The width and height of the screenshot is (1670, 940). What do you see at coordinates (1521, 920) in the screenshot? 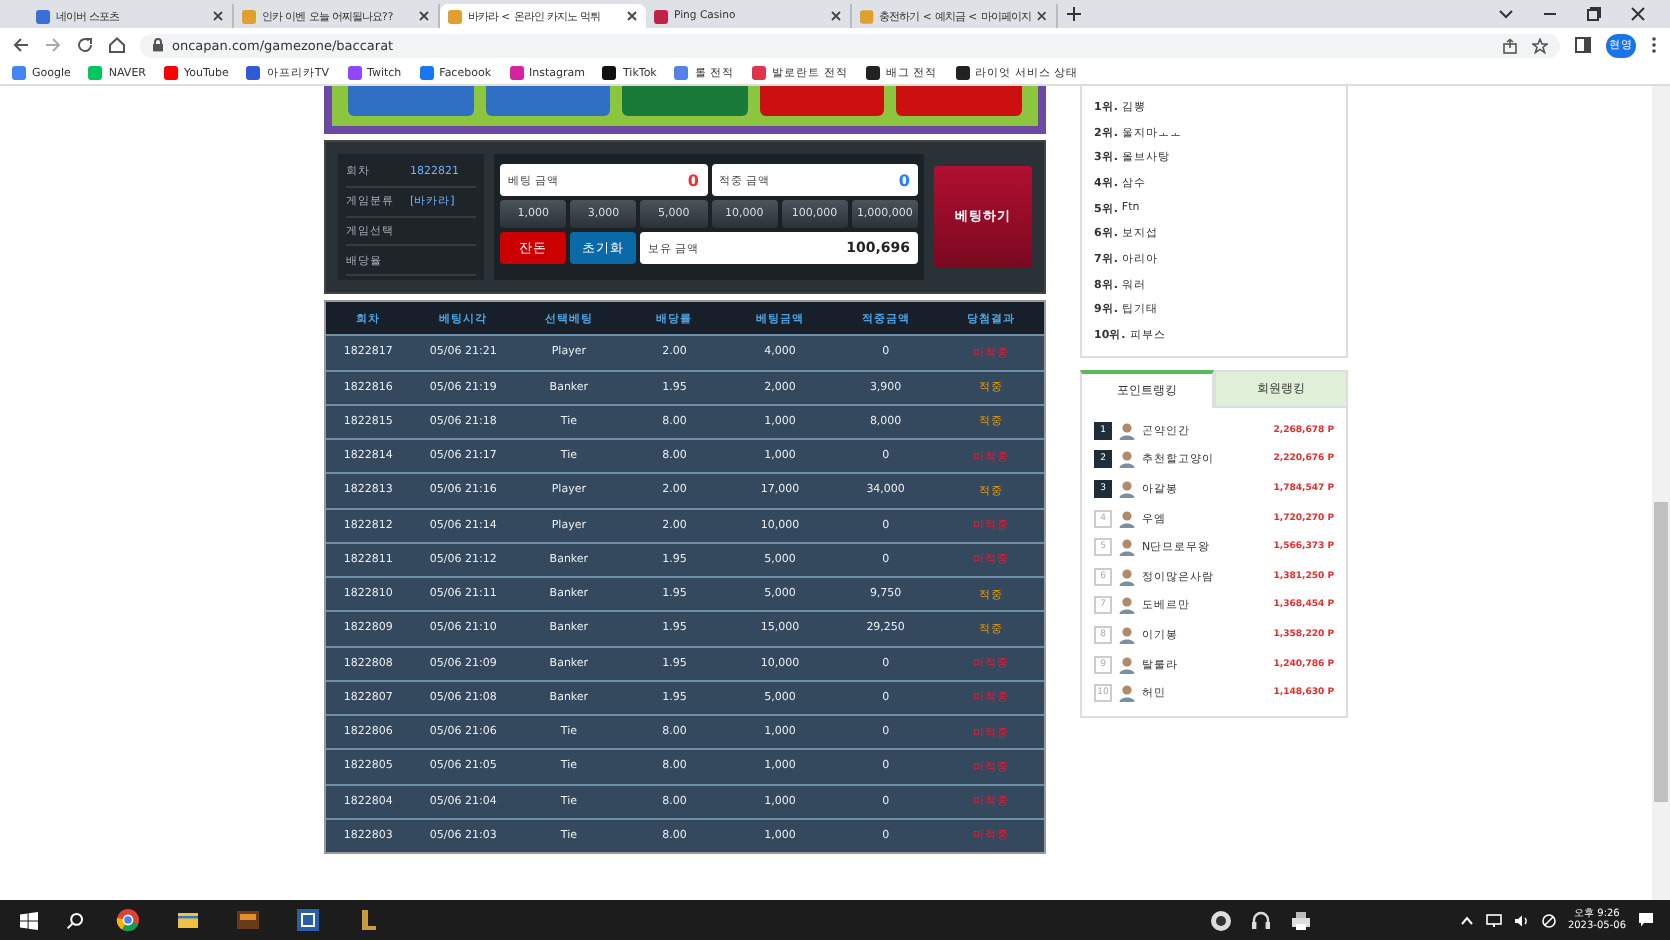
I see `volume-icon` at bounding box center [1521, 920].